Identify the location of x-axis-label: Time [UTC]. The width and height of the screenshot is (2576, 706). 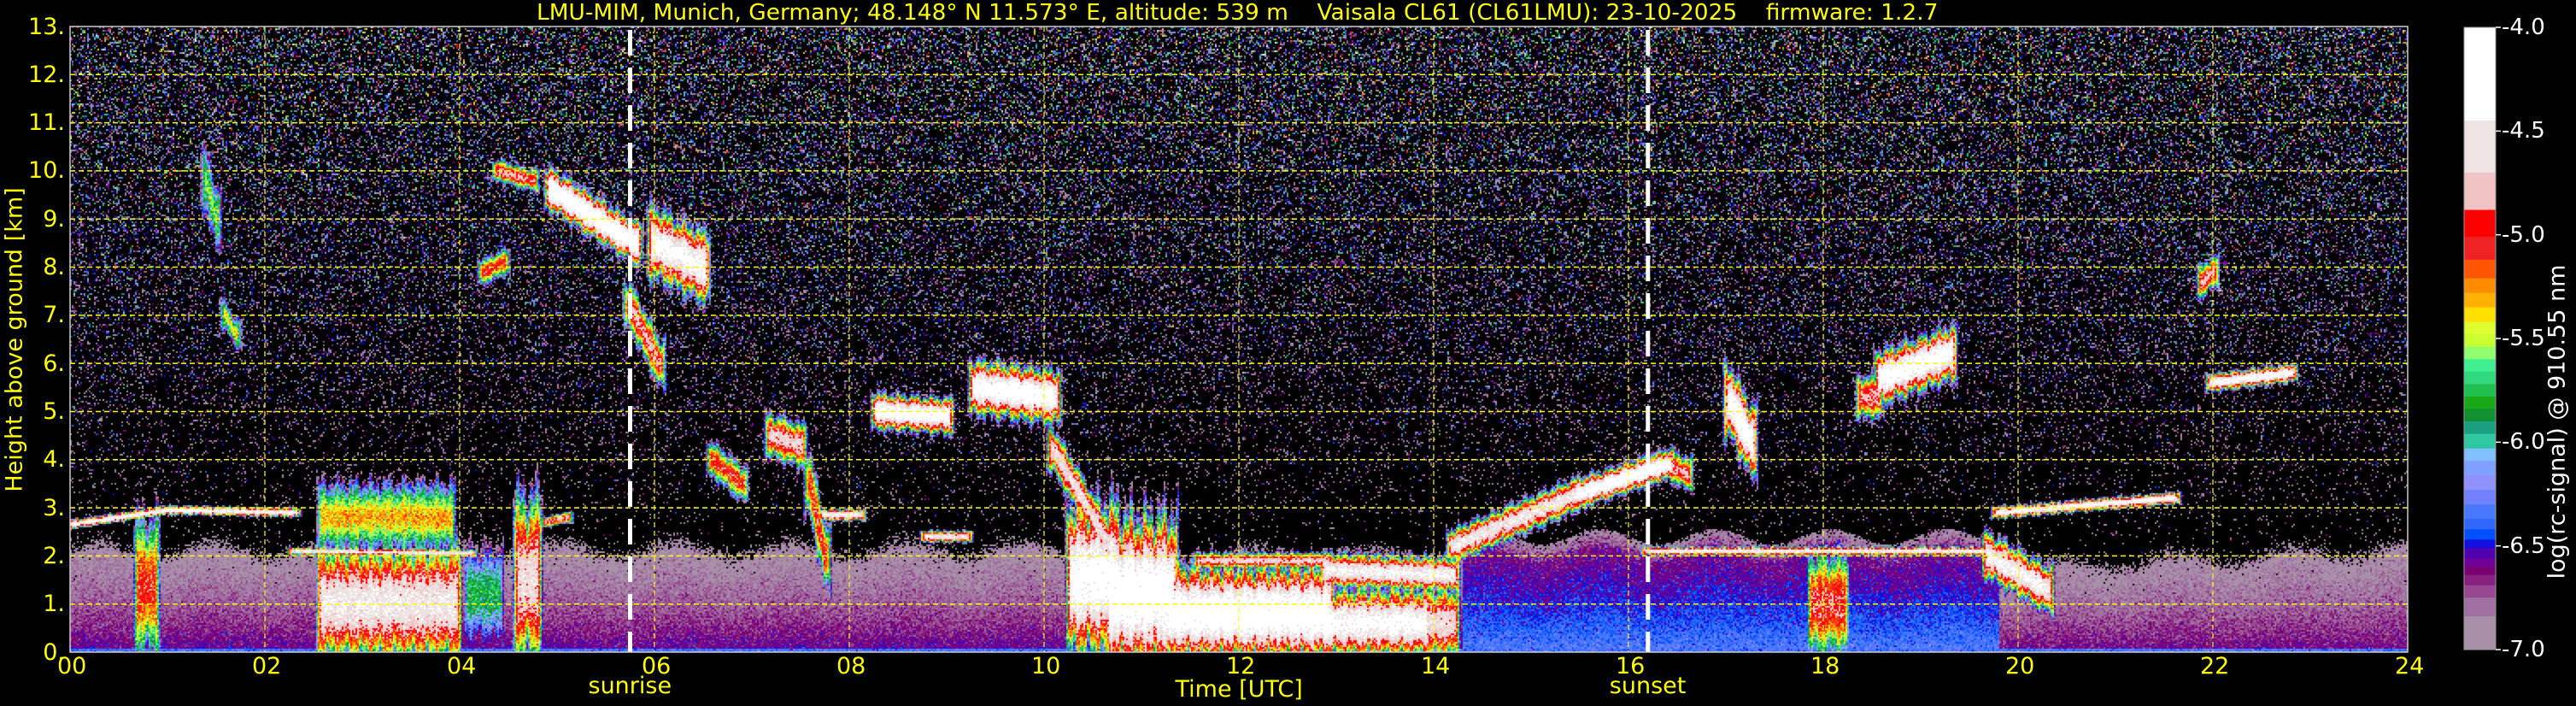
(1239, 689).